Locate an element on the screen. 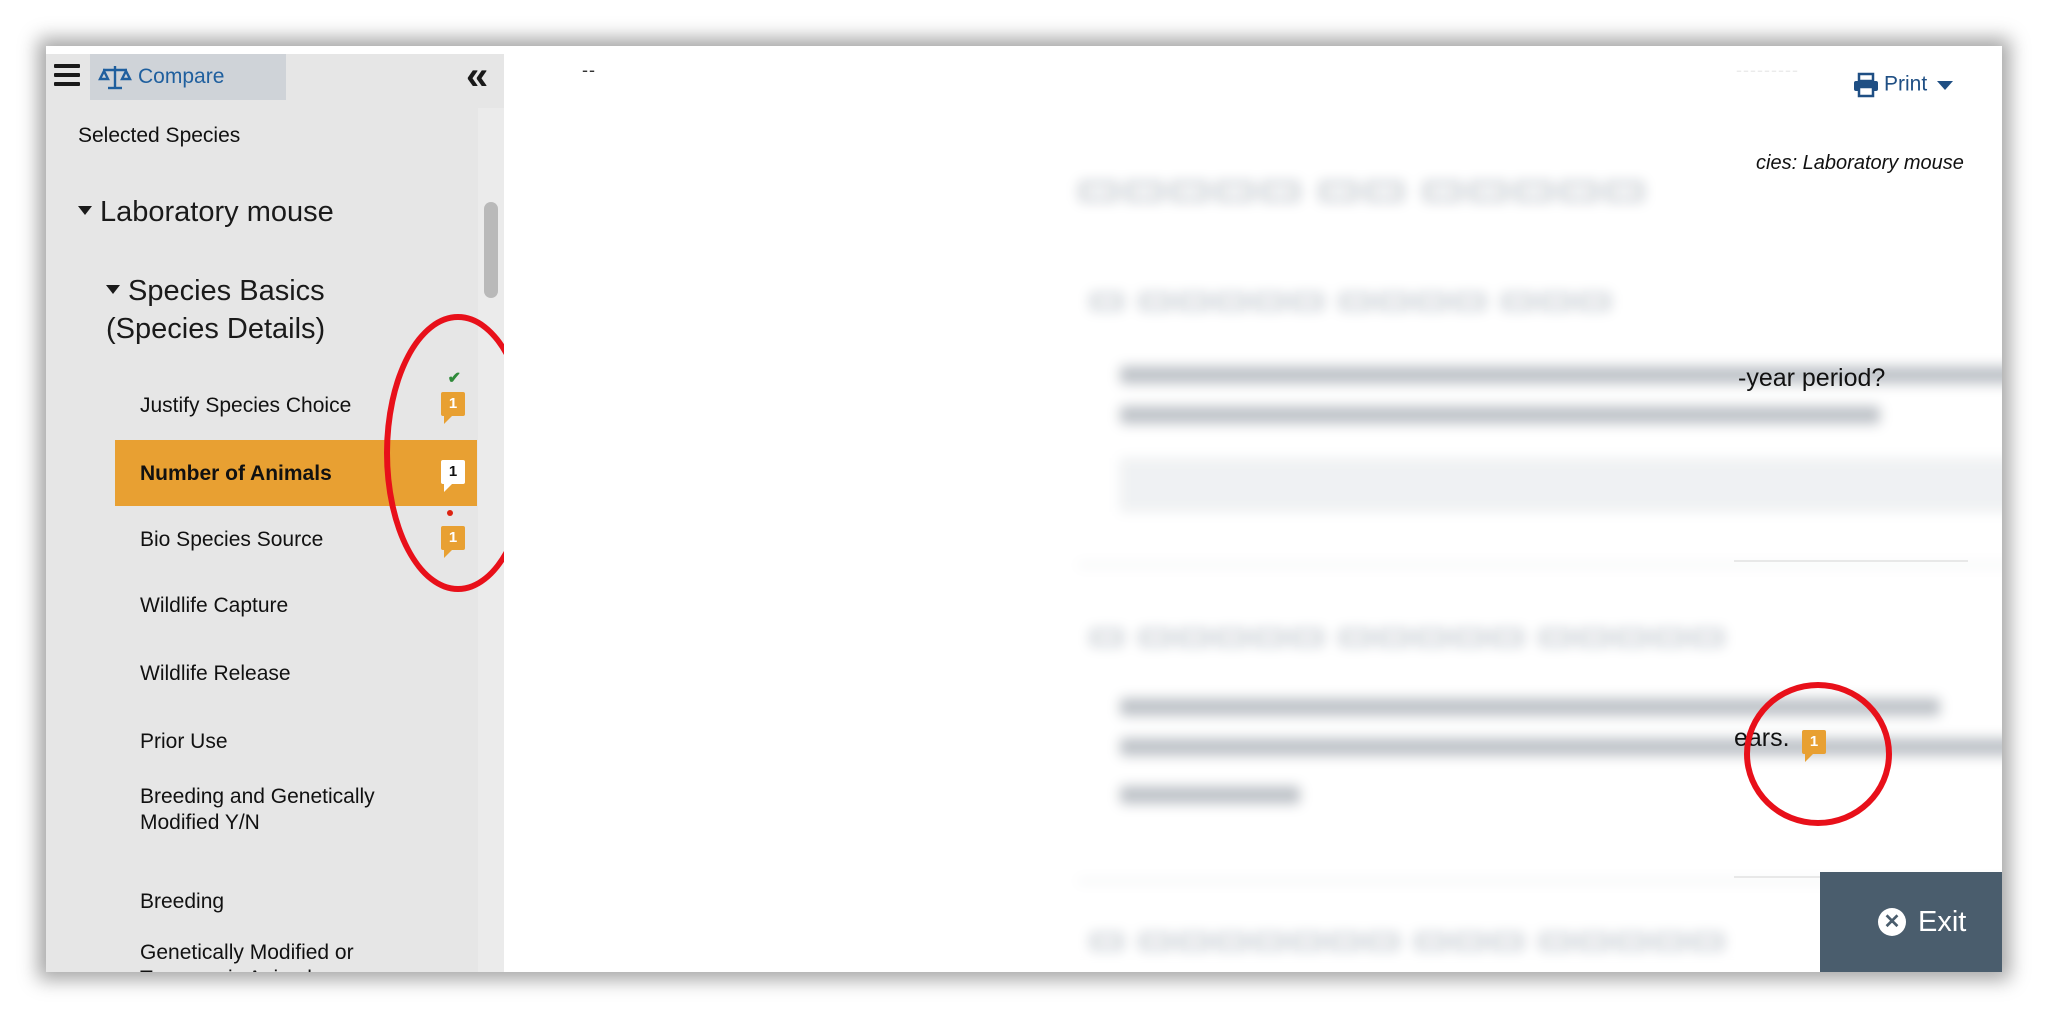 This screenshot has width=2048, height=1022. species-name: Laboratory mouse is located at coordinates (217, 212).